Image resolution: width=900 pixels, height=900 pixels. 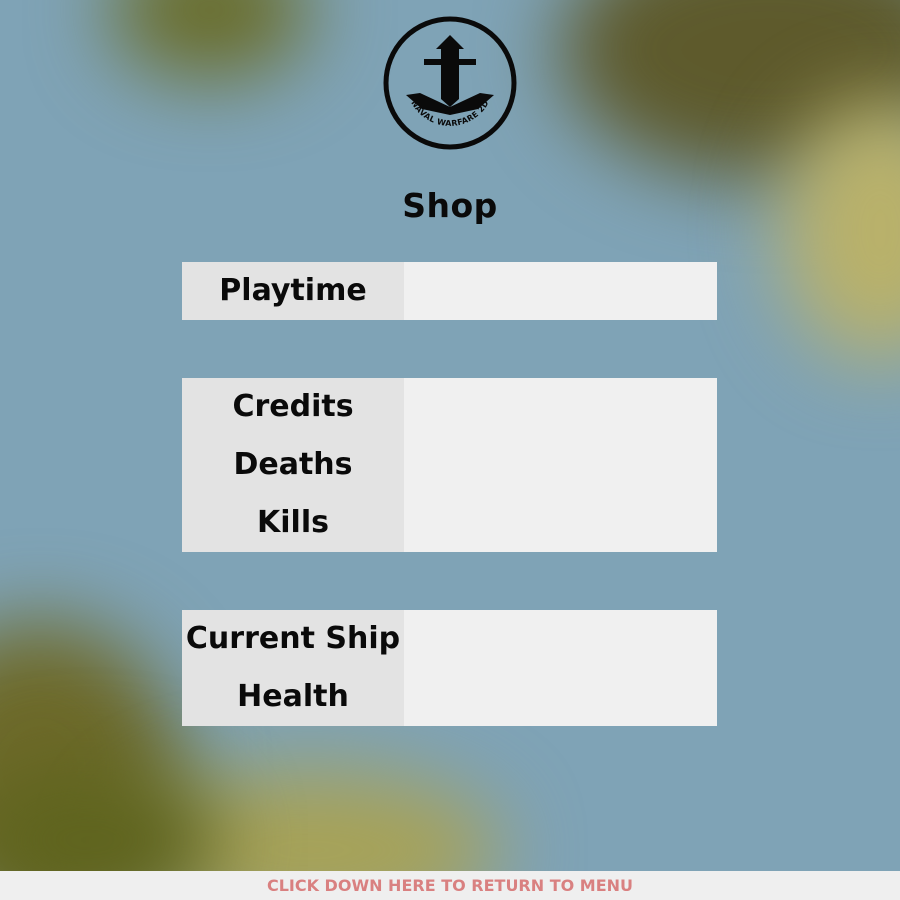 I want to click on current-ship-value, so click(x=560, y=639).